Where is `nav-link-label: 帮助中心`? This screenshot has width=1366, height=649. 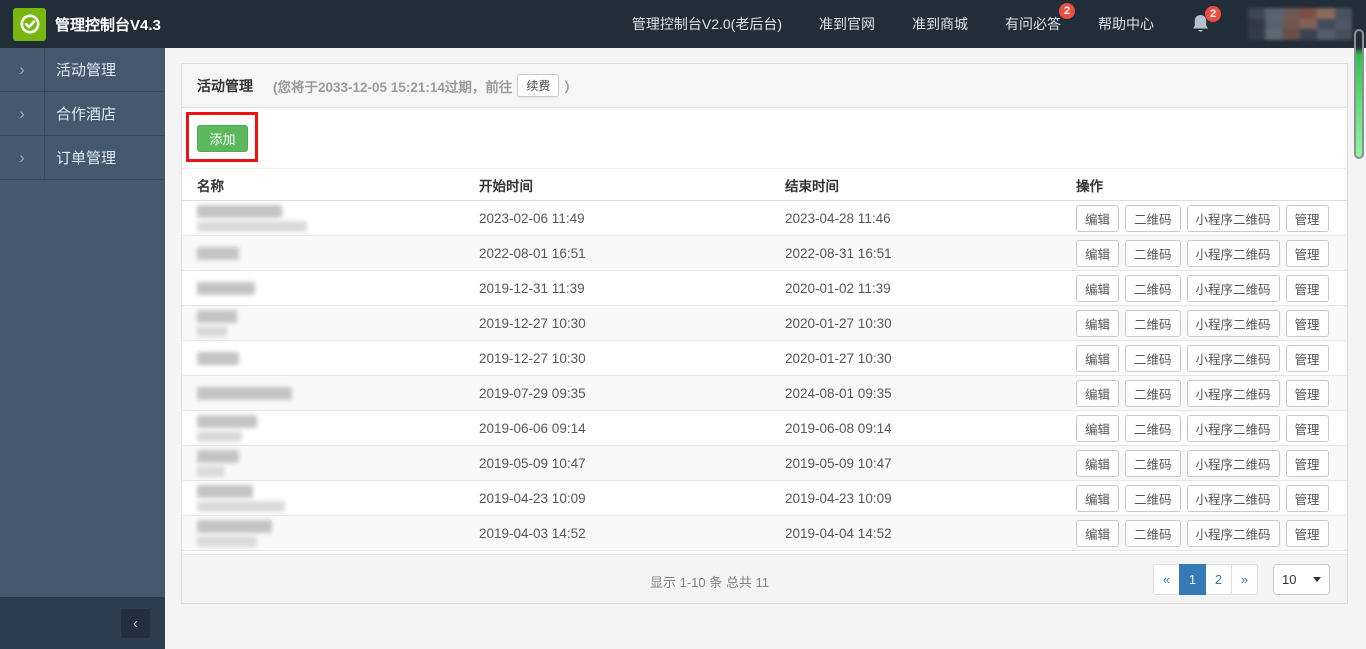 nav-link-label: 帮助中心 is located at coordinates (1126, 24).